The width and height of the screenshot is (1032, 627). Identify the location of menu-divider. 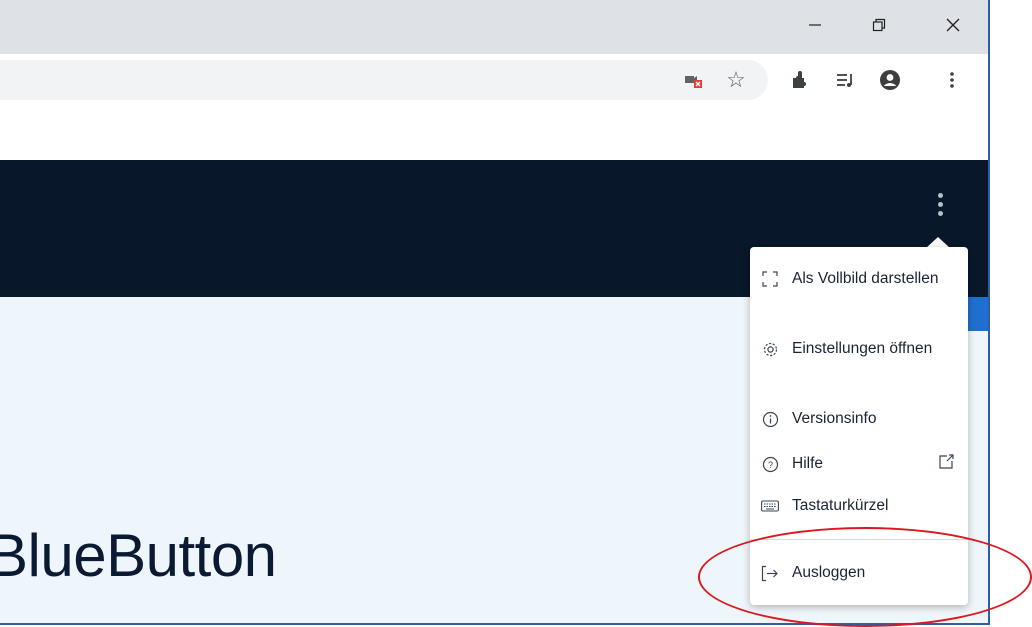
(859, 539).